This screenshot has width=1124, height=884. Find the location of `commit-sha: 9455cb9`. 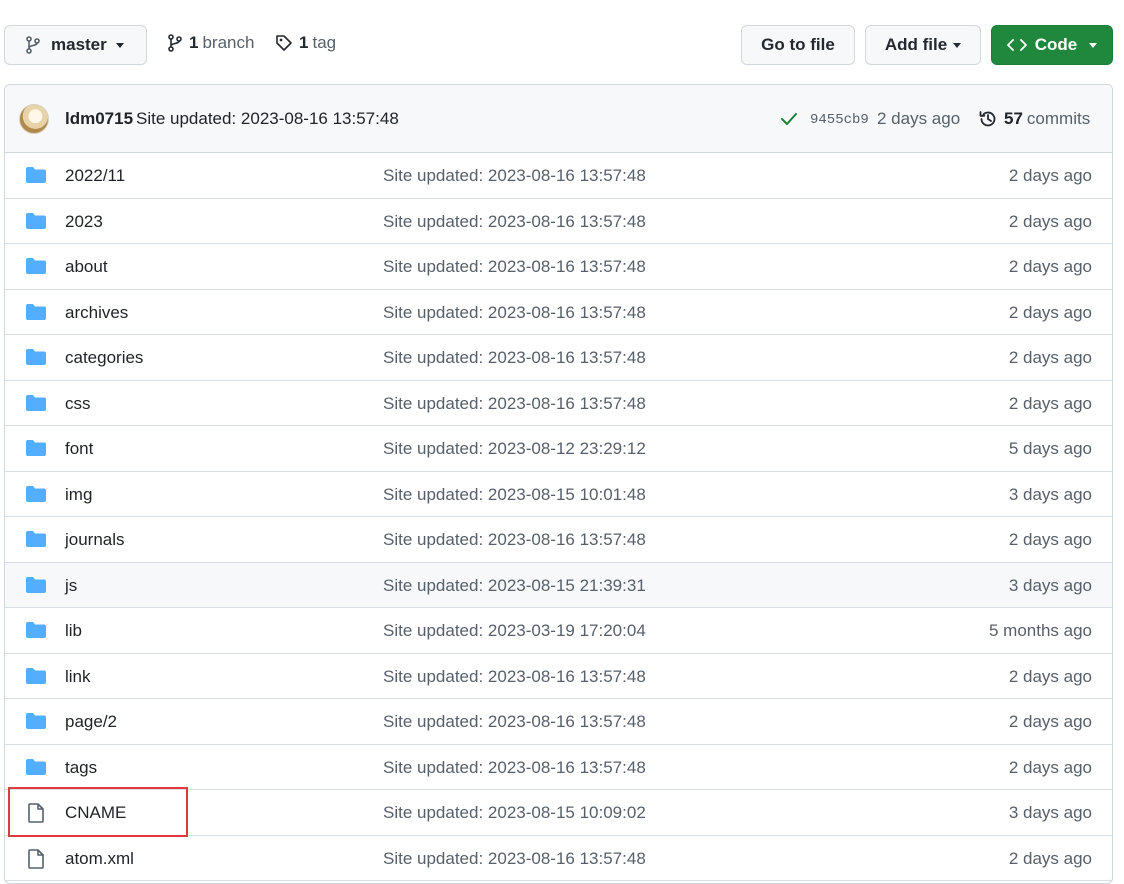

commit-sha: 9455cb9 is located at coordinates (839, 120).